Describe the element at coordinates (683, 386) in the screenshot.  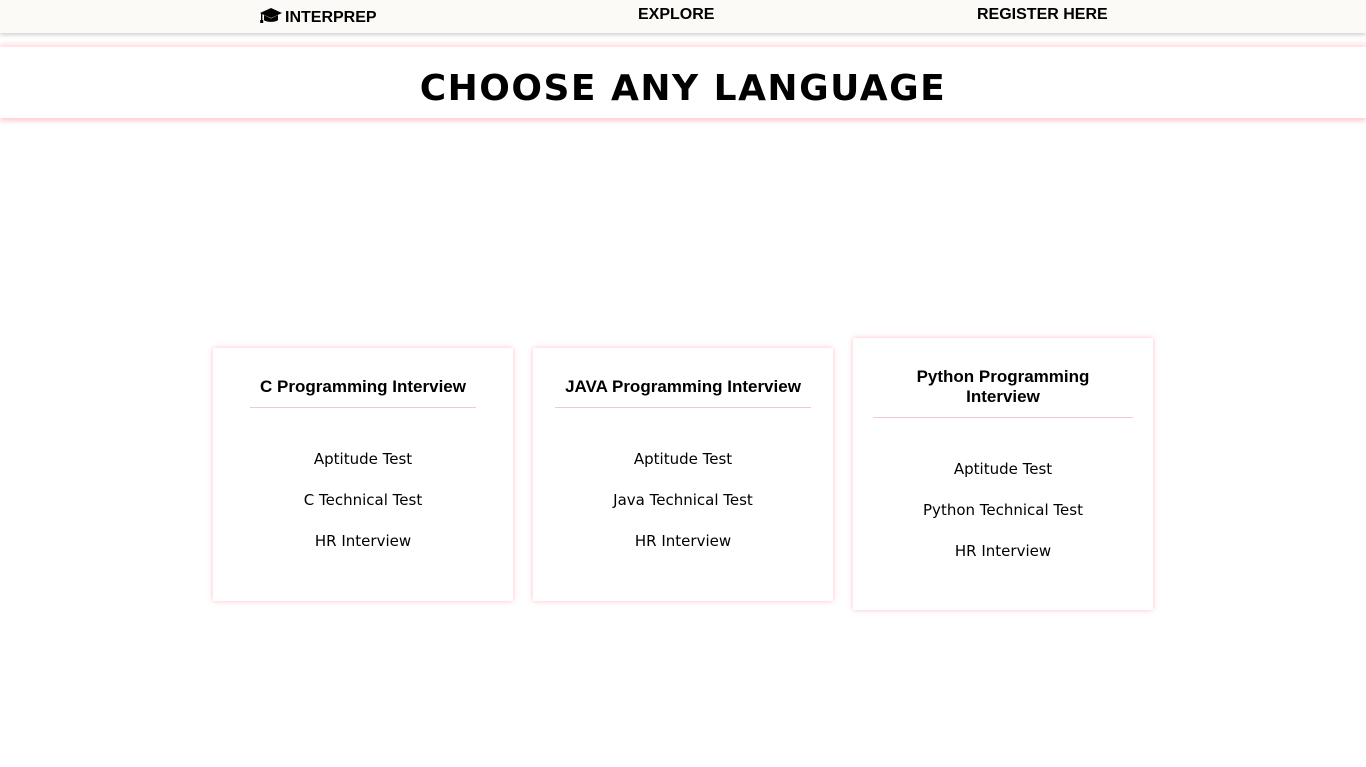
I see `card-title: JAVA Programming Interview` at that location.